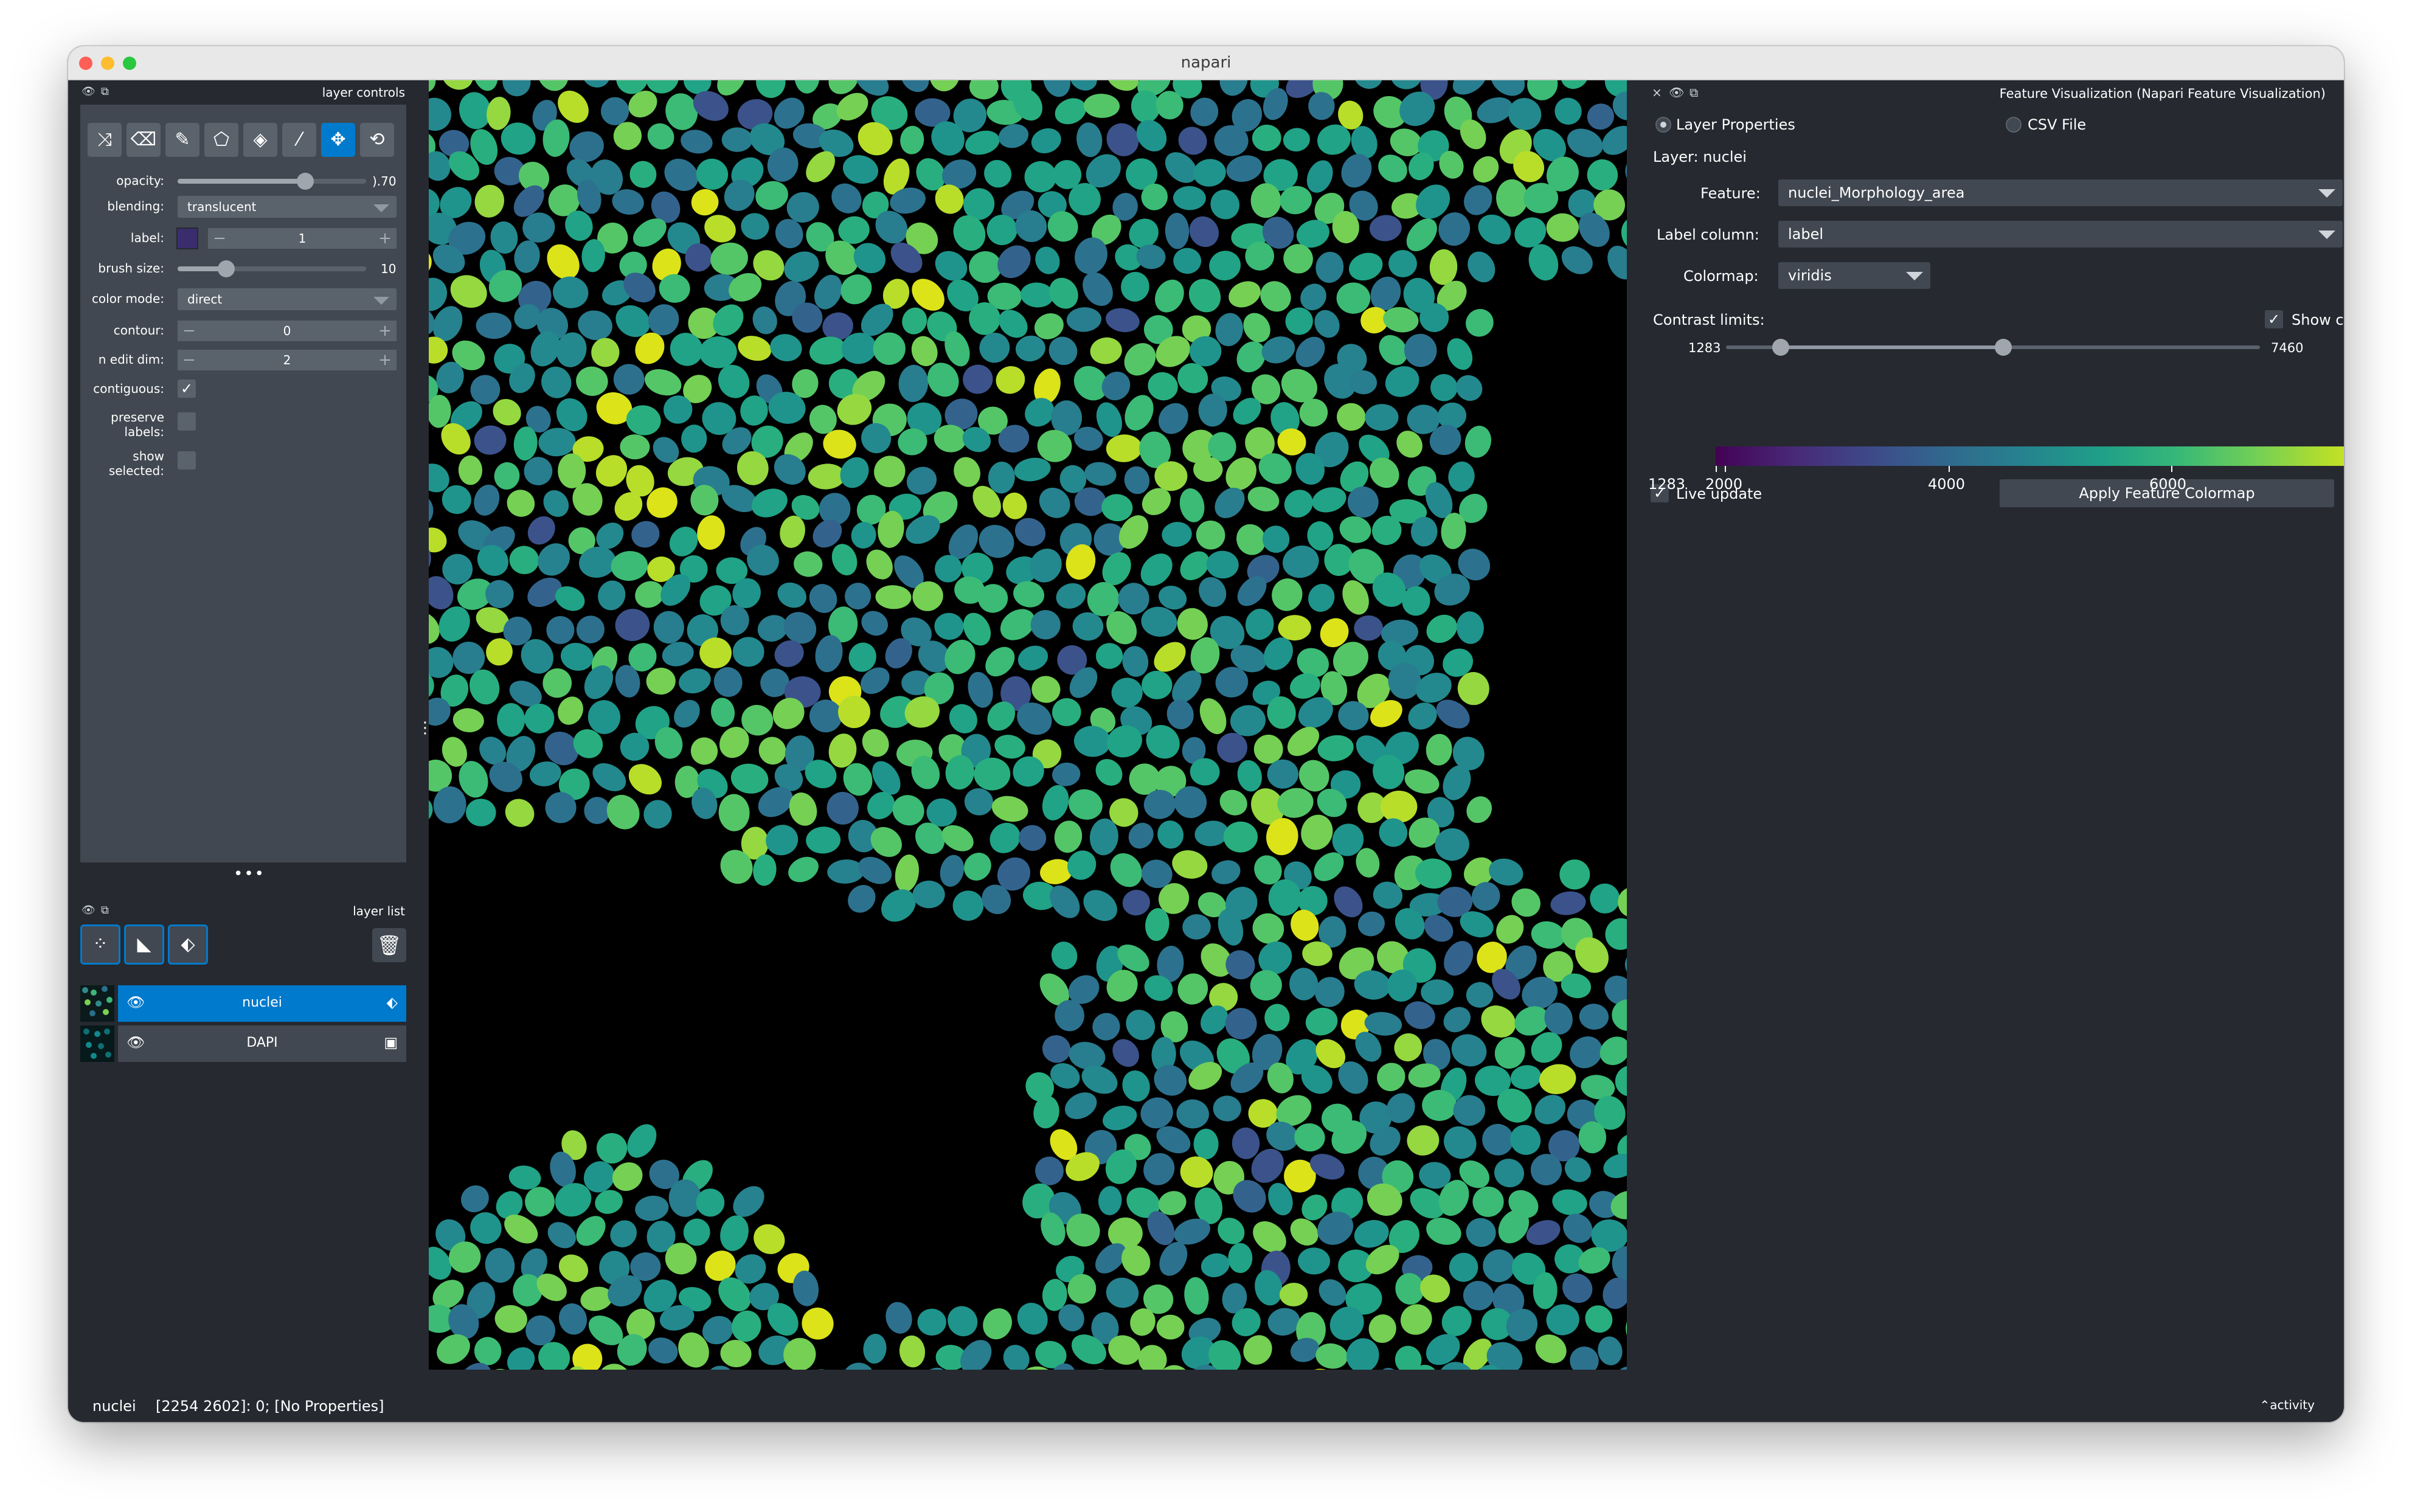  Describe the element at coordinates (299, 140) in the screenshot. I see `color-picker-icon: ⁄` at that location.